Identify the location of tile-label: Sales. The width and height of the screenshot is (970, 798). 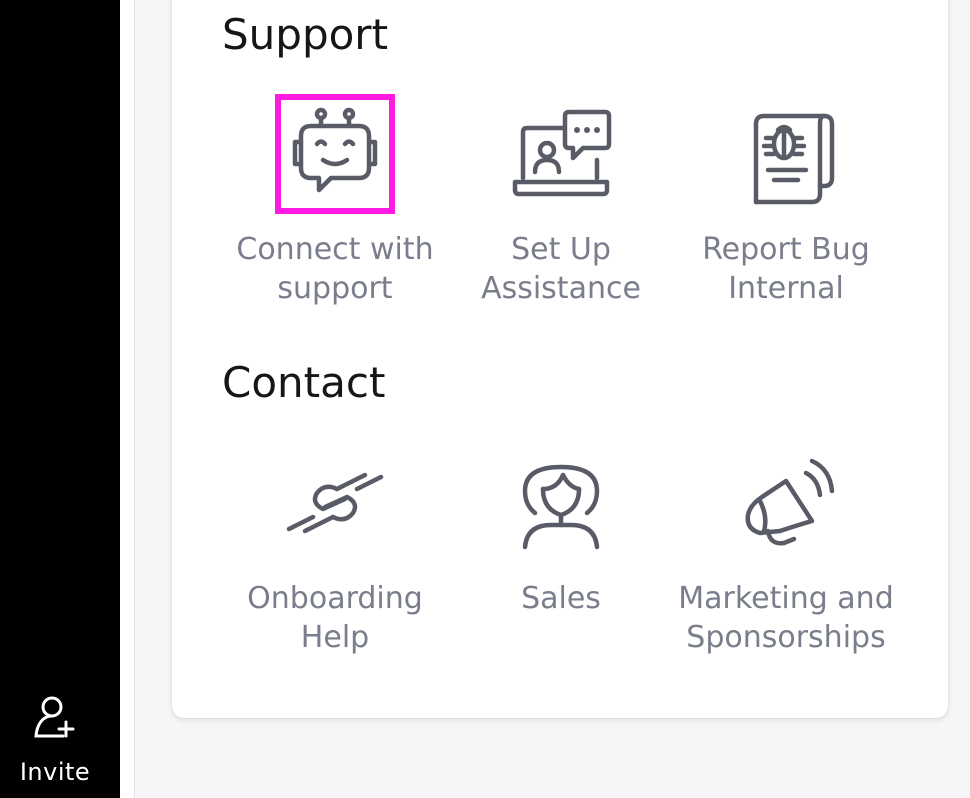
(561, 598).